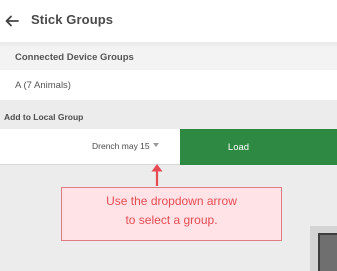  I want to click on group-list-item-label: A (7 Animals), so click(43, 85).